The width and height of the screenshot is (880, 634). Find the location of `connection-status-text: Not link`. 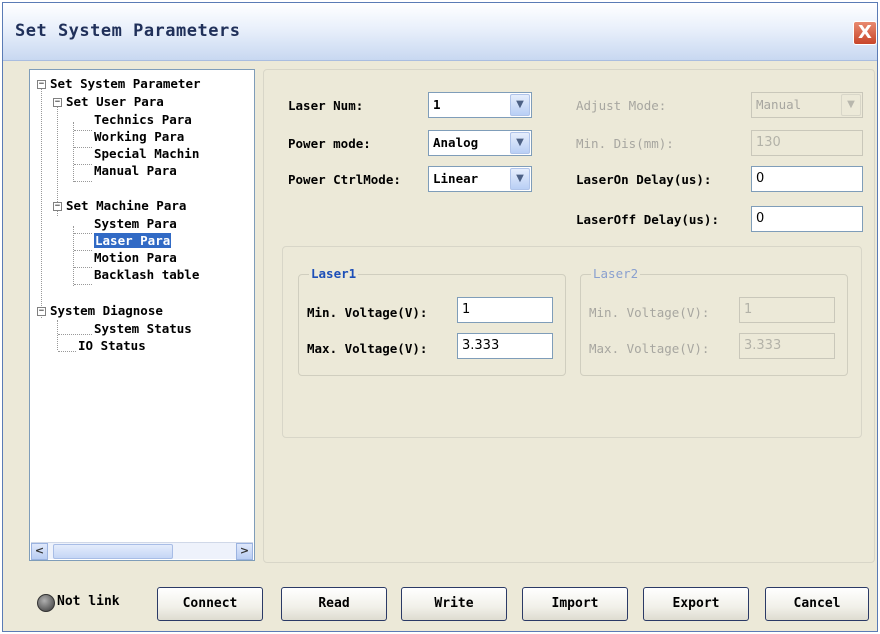

connection-status-text: Not link is located at coordinates (88, 601).